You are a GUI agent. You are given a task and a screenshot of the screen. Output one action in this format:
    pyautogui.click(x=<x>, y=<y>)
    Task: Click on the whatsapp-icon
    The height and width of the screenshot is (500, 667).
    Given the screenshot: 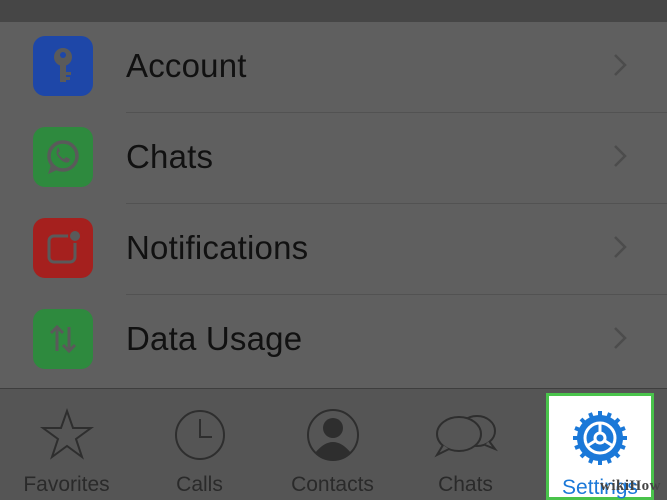 What is the action you would take?
    pyautogui.click(x=63, y=157)
    